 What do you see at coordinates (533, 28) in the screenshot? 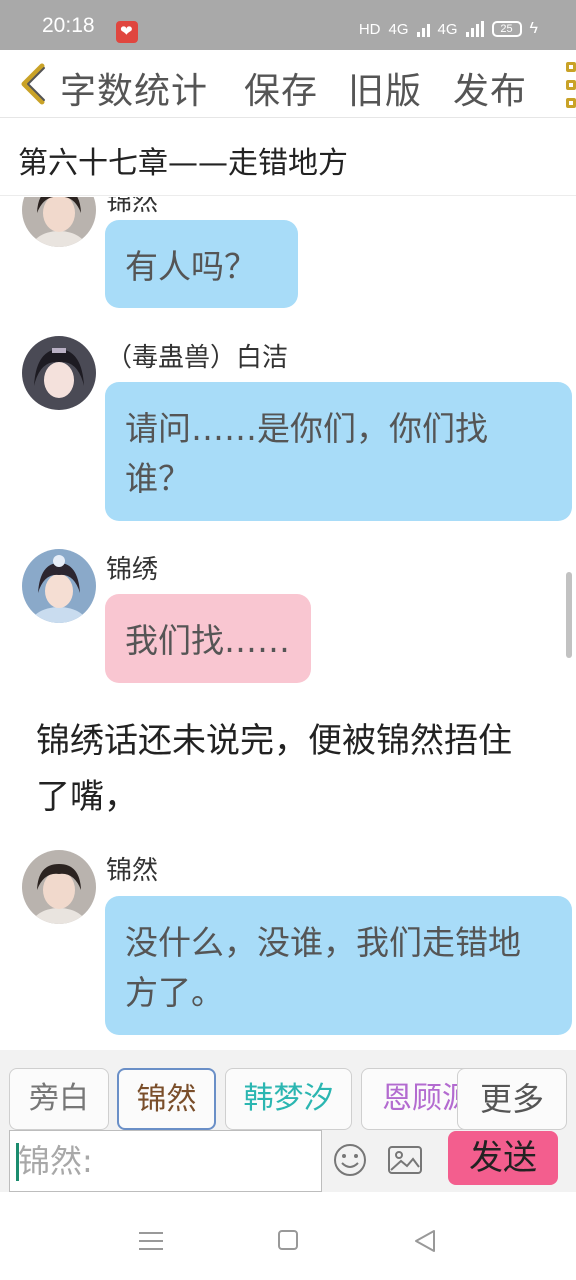
I see `charging-icon: ϟ` at bounding box center [533, 28].